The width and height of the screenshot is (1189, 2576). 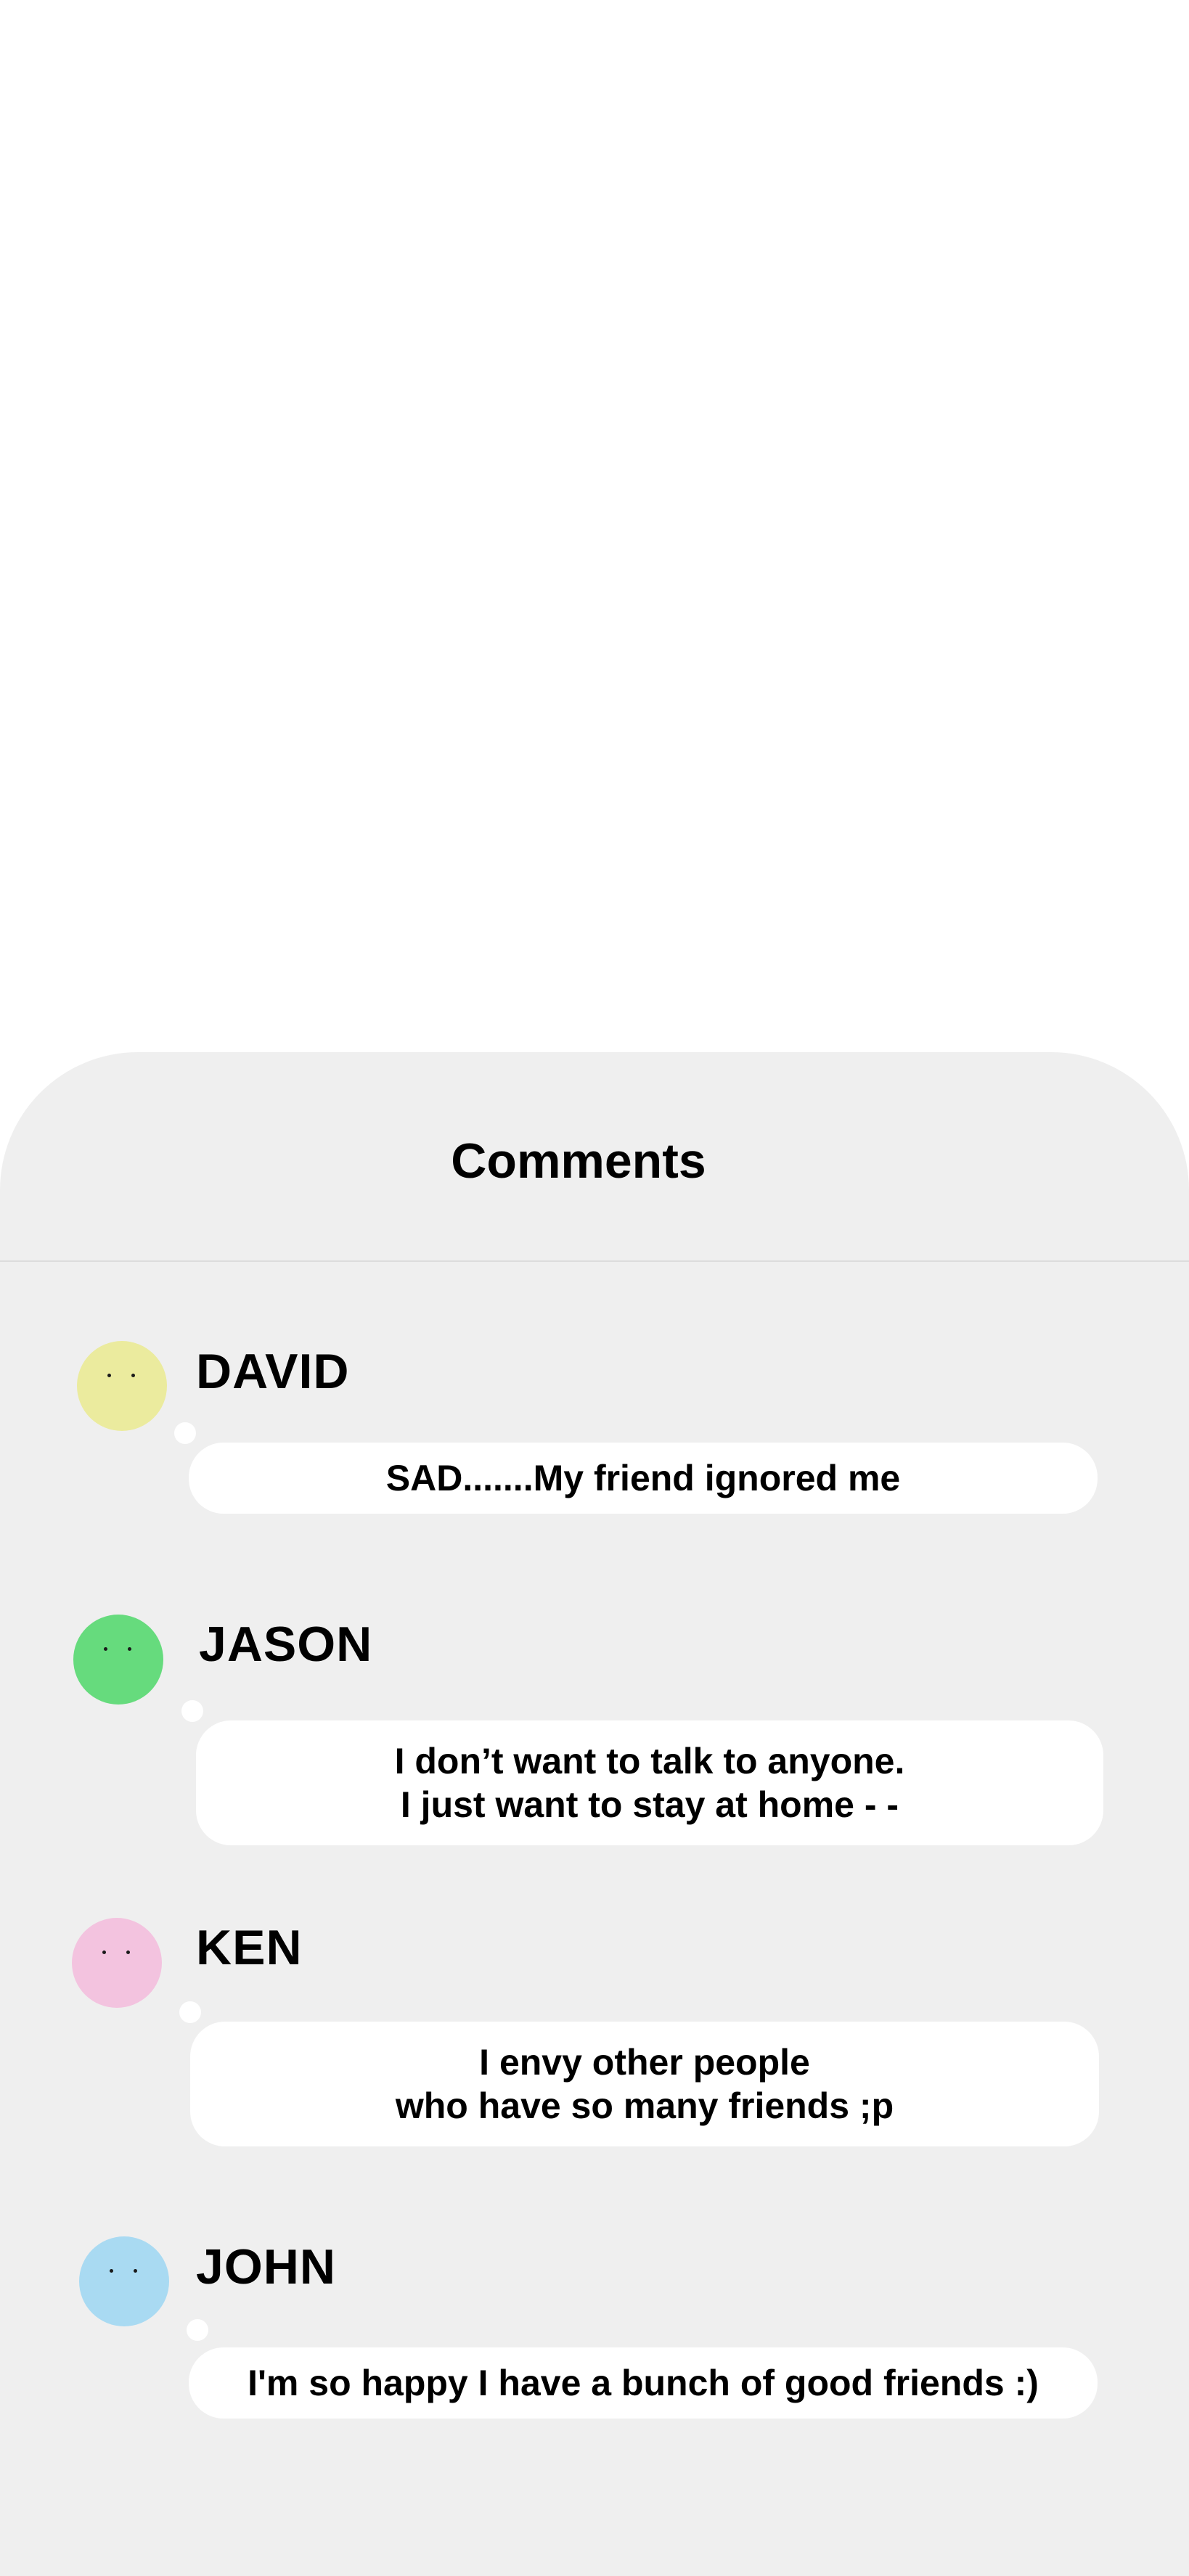 What do you see at coordinates (266, 2267) in the screenshot?
I see `commenter-name: JOHN` at bounding box center [266, 2267].